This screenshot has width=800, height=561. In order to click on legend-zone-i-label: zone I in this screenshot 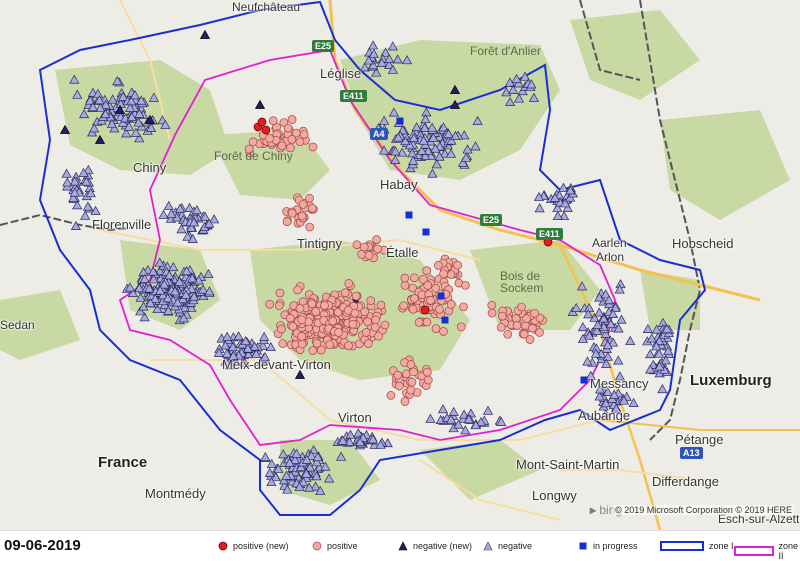, I will do `click(721, 546)`.